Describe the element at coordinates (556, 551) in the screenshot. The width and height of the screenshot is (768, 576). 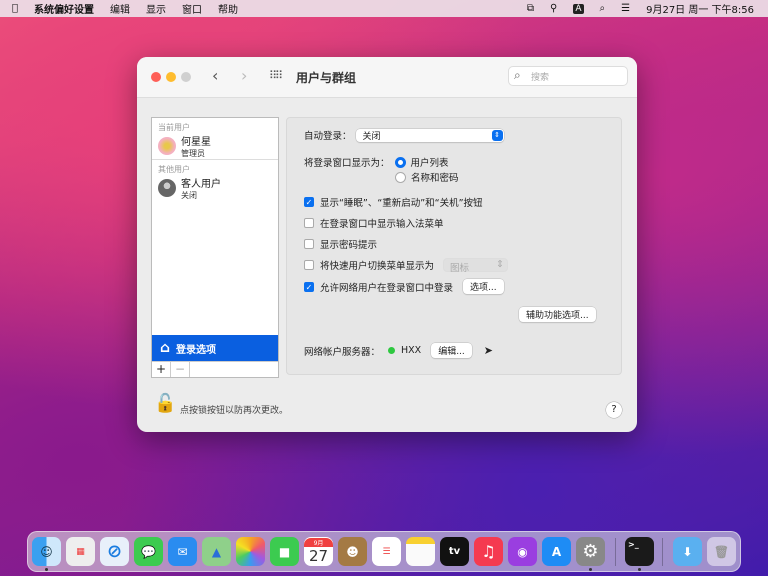
I see `dock-app-store-icon: A` at that location.